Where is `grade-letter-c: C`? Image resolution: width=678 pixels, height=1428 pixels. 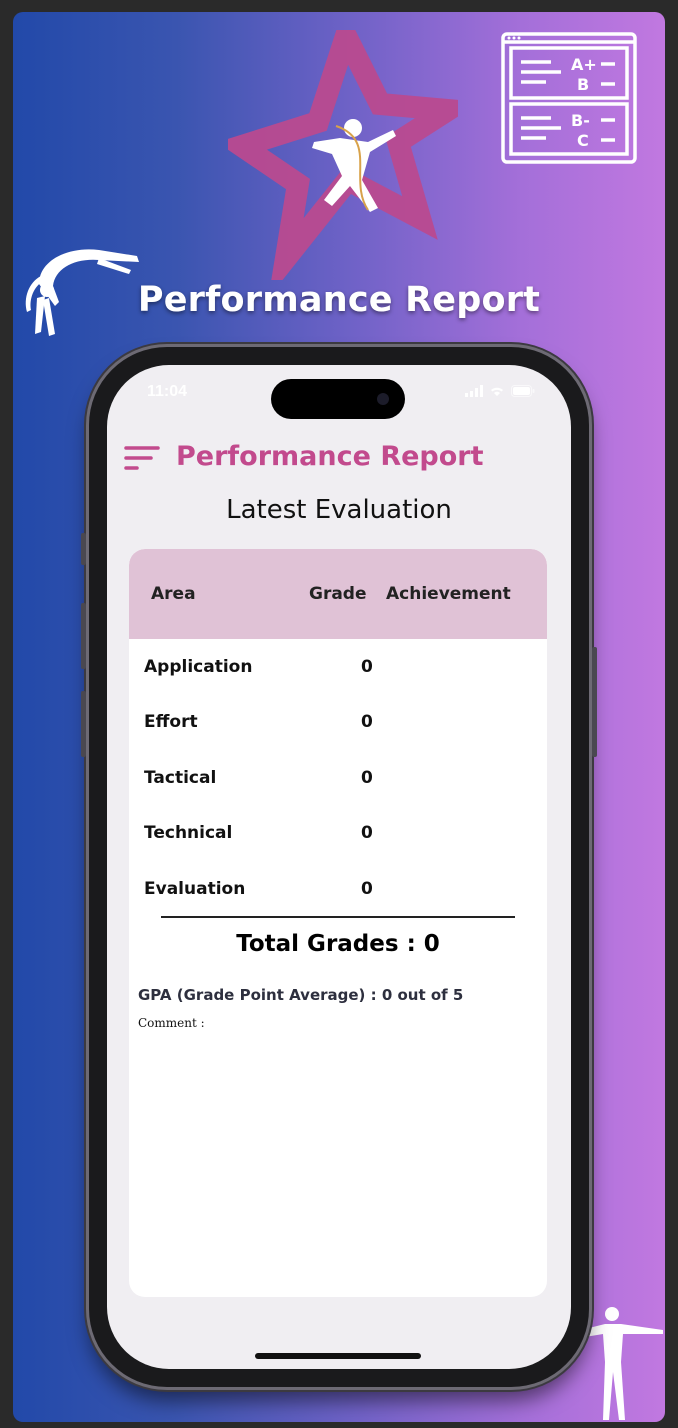
grade-letter-c: C is located at coordinates (583, 140).